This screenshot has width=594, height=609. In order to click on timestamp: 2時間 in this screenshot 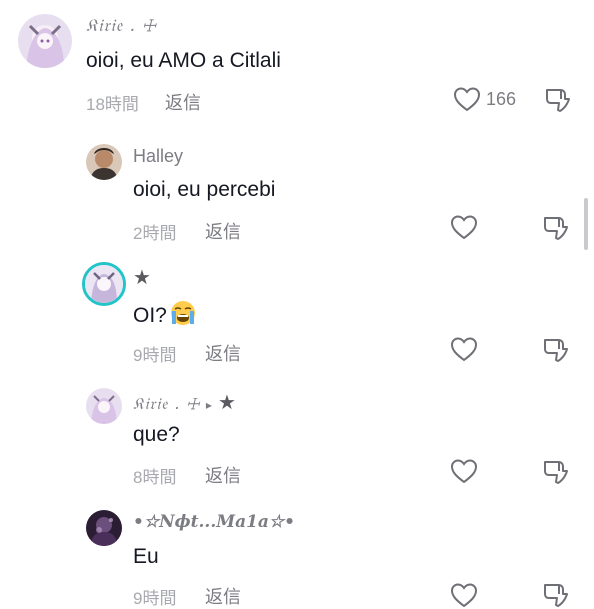, I will do `click(155, 233)`.